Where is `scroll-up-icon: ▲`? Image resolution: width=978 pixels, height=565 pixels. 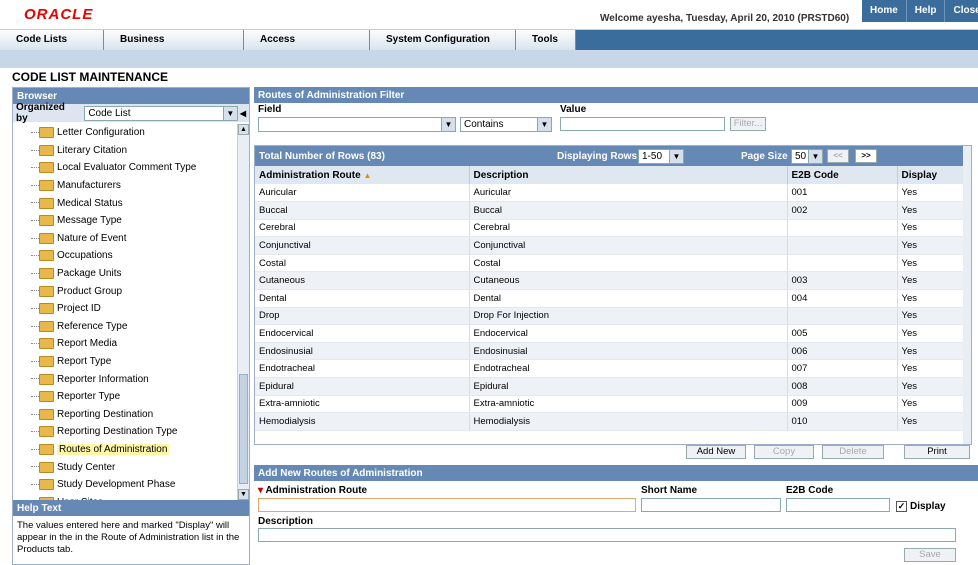
scroll-up-icon: ▲ is located at coordinates (243, 129).